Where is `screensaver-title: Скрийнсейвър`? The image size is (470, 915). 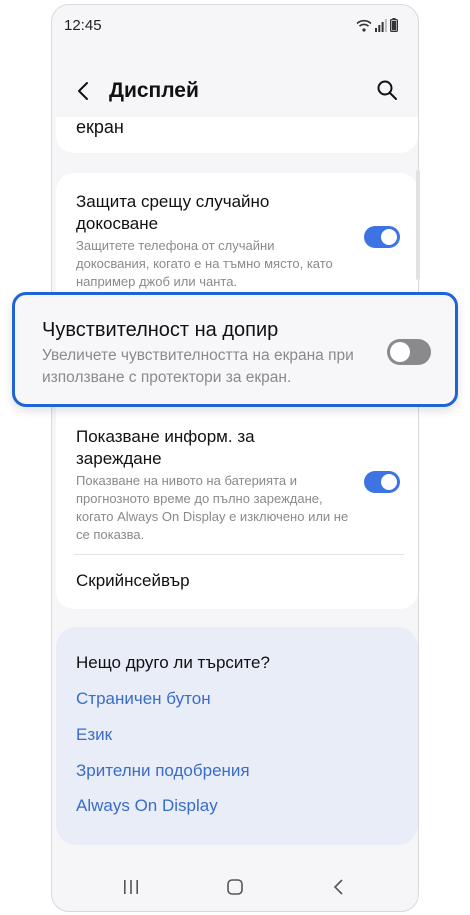
screensaver-title: Скрийнсейвър is located at coordinates (133, 580).